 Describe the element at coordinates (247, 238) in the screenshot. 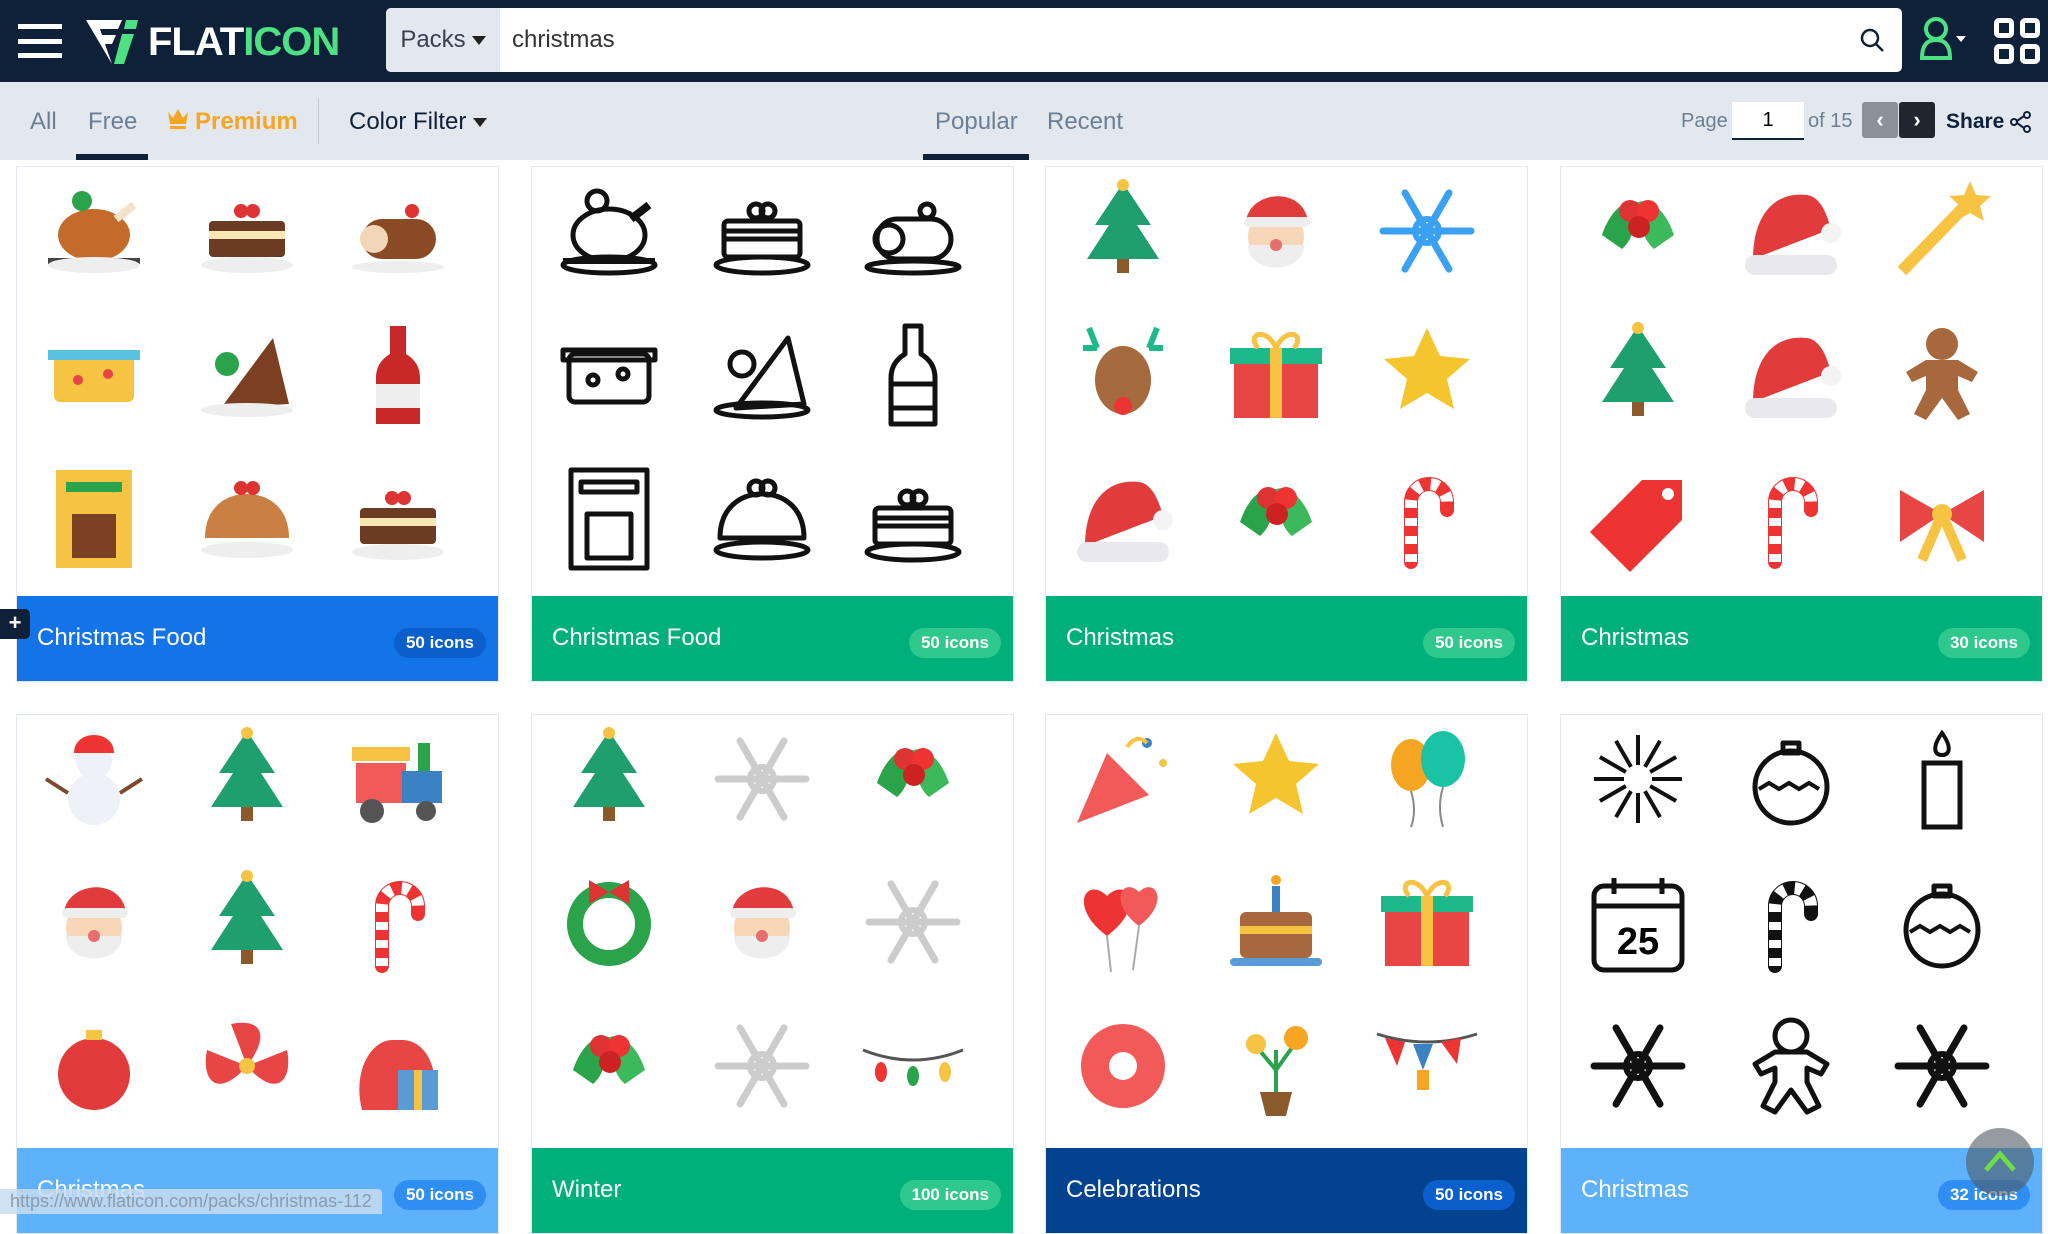

I see `yule-cake-icon` at that location.